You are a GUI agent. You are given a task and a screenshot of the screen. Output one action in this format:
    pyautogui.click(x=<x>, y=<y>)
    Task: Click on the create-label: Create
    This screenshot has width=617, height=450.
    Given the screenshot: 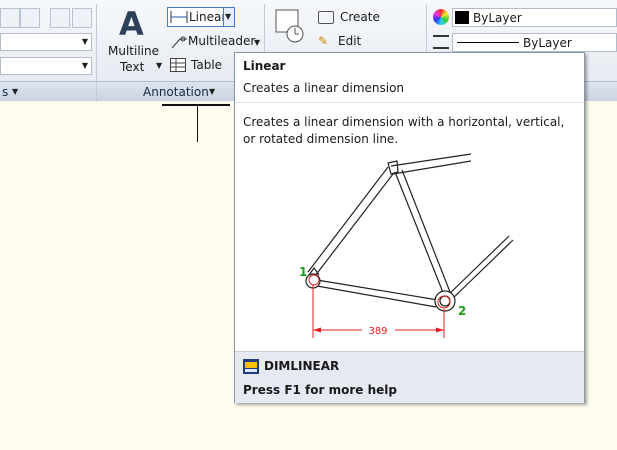 What is the action you would take?
    pyautogui.click(x=360, y=17)
    